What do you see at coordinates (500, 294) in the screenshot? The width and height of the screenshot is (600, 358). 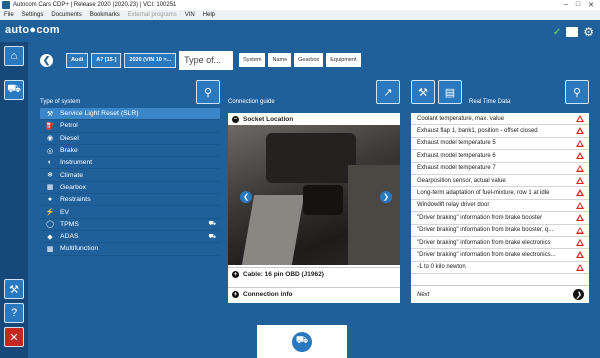 I see `rtd-next-row: Next ❯` at bounding box center [500, 294].